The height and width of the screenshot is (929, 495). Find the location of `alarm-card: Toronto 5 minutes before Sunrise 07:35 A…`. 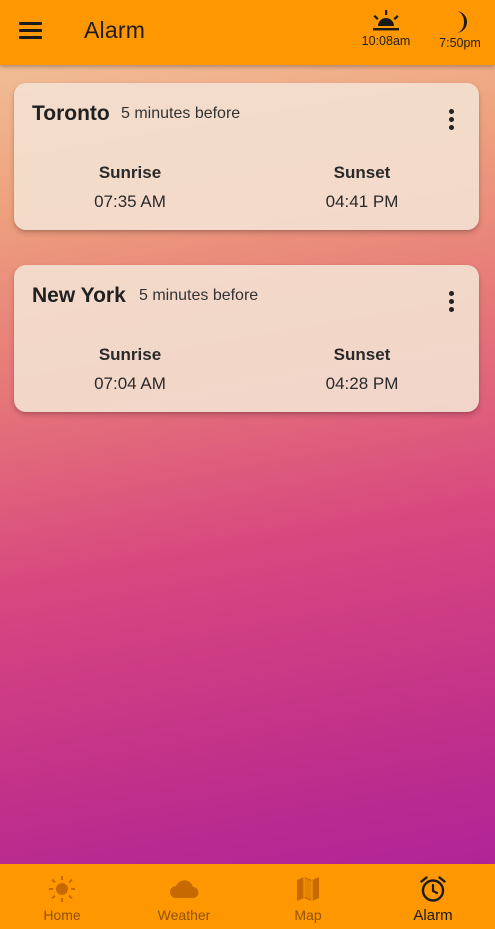

alarm-card: Toronto 5 minutes before Sunrise 07:35 A… is located at coordinates (246, 156).